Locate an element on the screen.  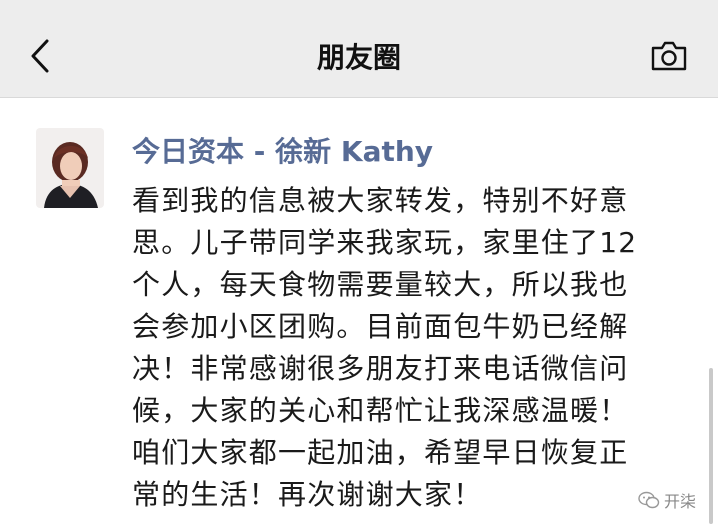
camera-button is located at coordinates (669, 56).